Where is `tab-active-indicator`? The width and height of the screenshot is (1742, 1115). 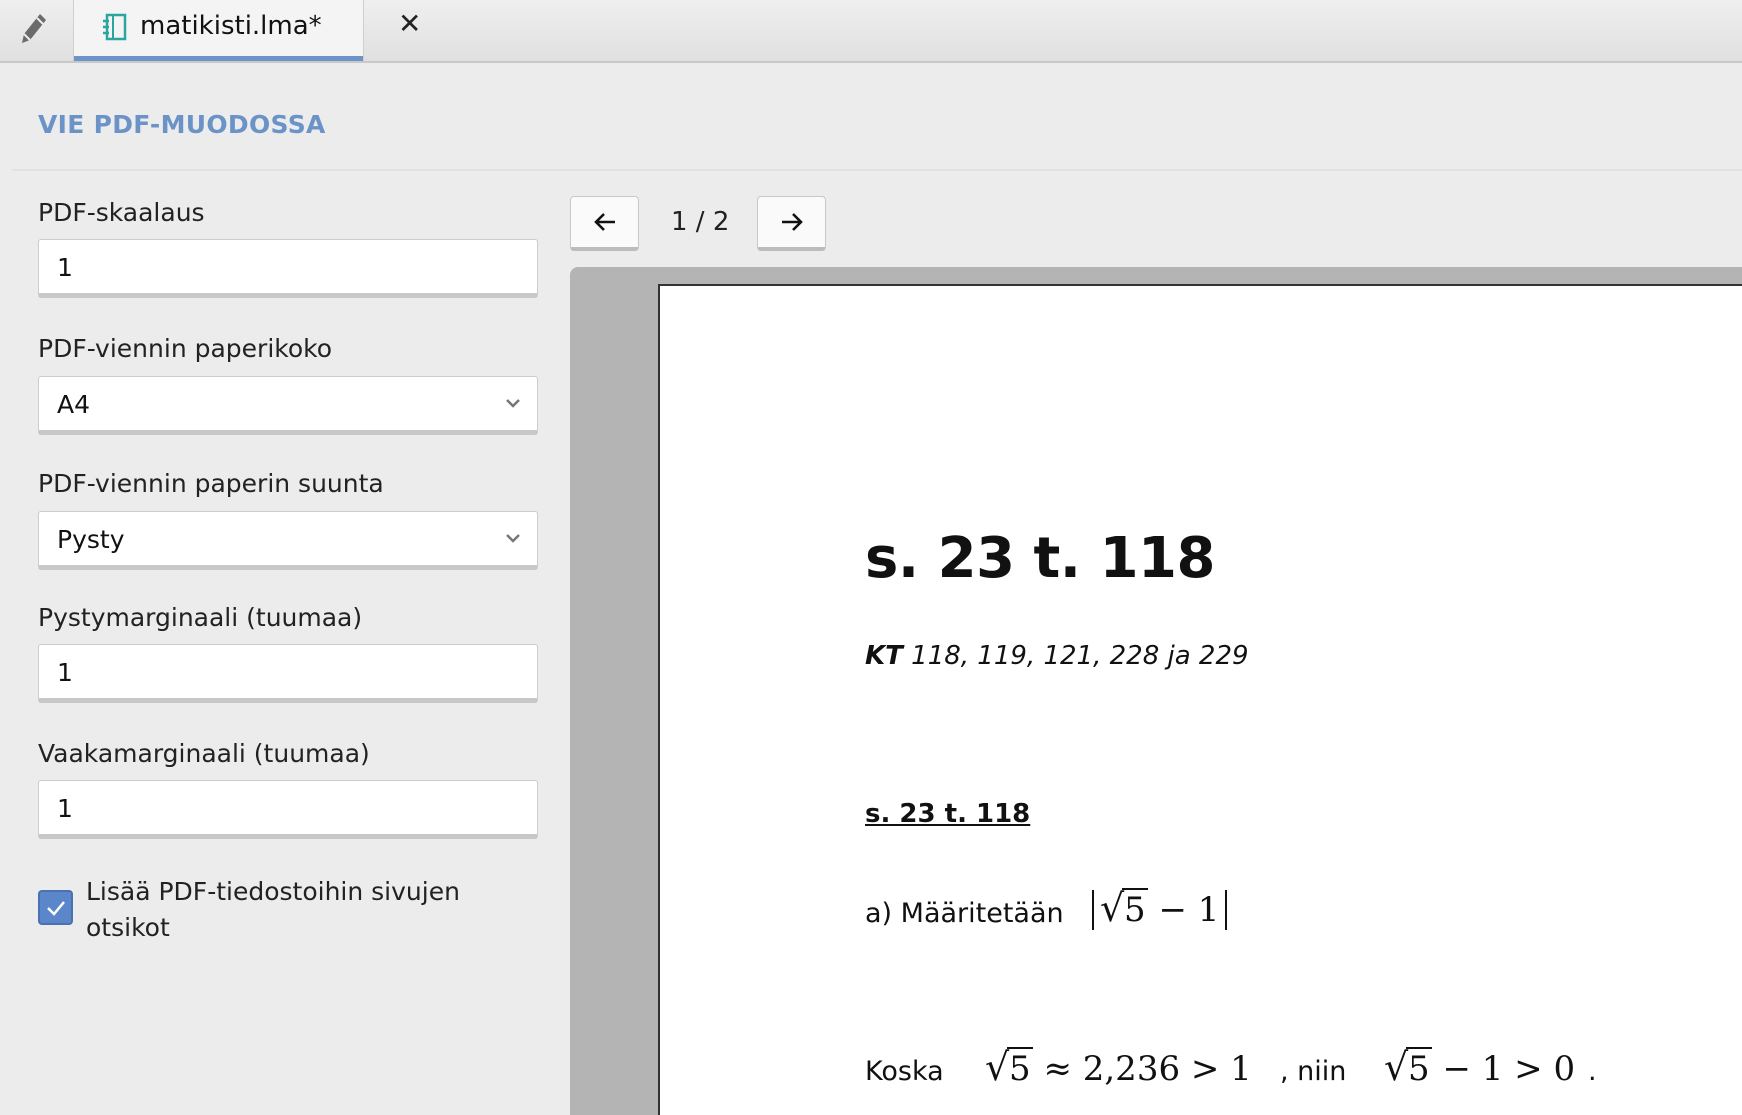 tab-active-indicator is located at coordinates (218, 58).